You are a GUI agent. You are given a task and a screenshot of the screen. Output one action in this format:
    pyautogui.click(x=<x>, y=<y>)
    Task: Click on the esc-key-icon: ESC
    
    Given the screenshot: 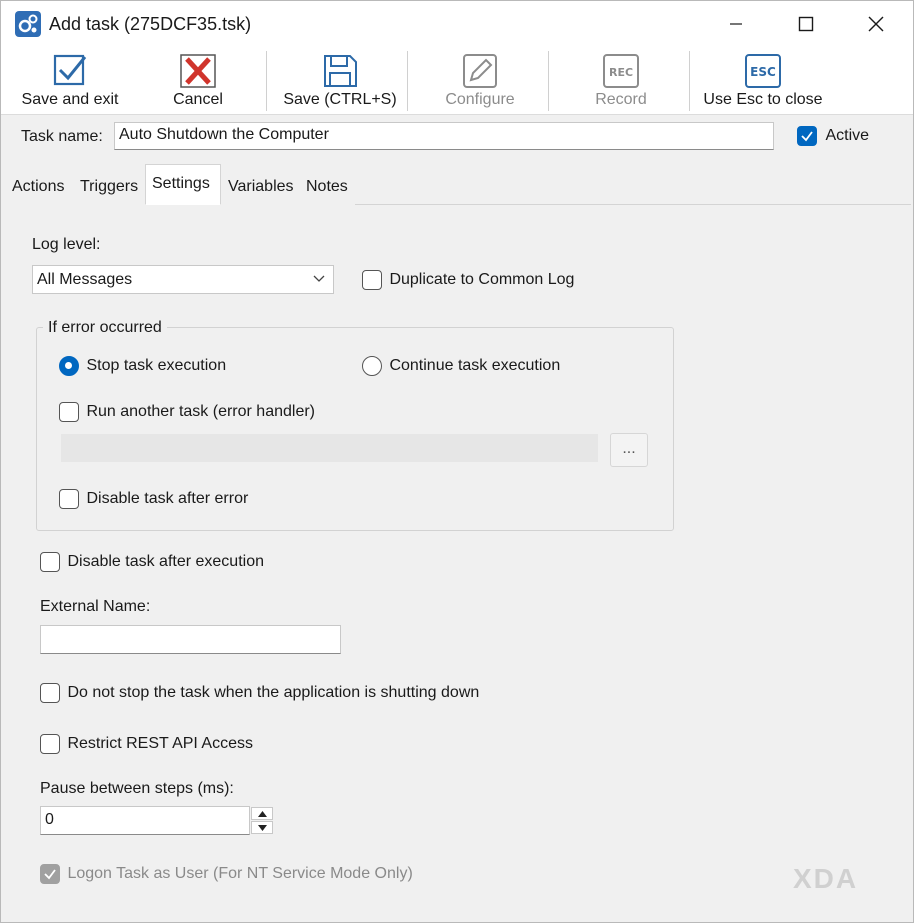 What is the action you would take?
    pyautogui.click(x=763, y=71)
    